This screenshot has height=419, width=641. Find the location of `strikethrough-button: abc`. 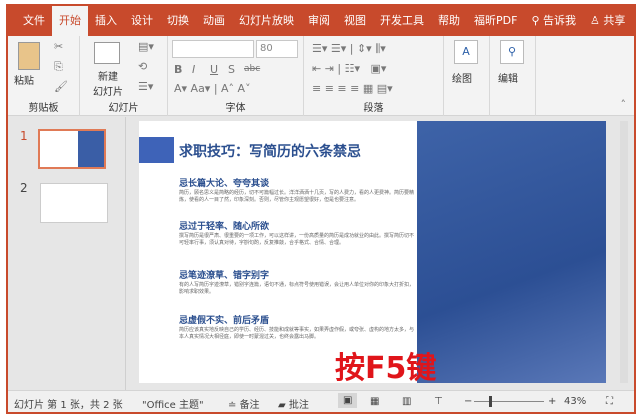

strikethrough-button: abc is located at coordinates (252, 69).